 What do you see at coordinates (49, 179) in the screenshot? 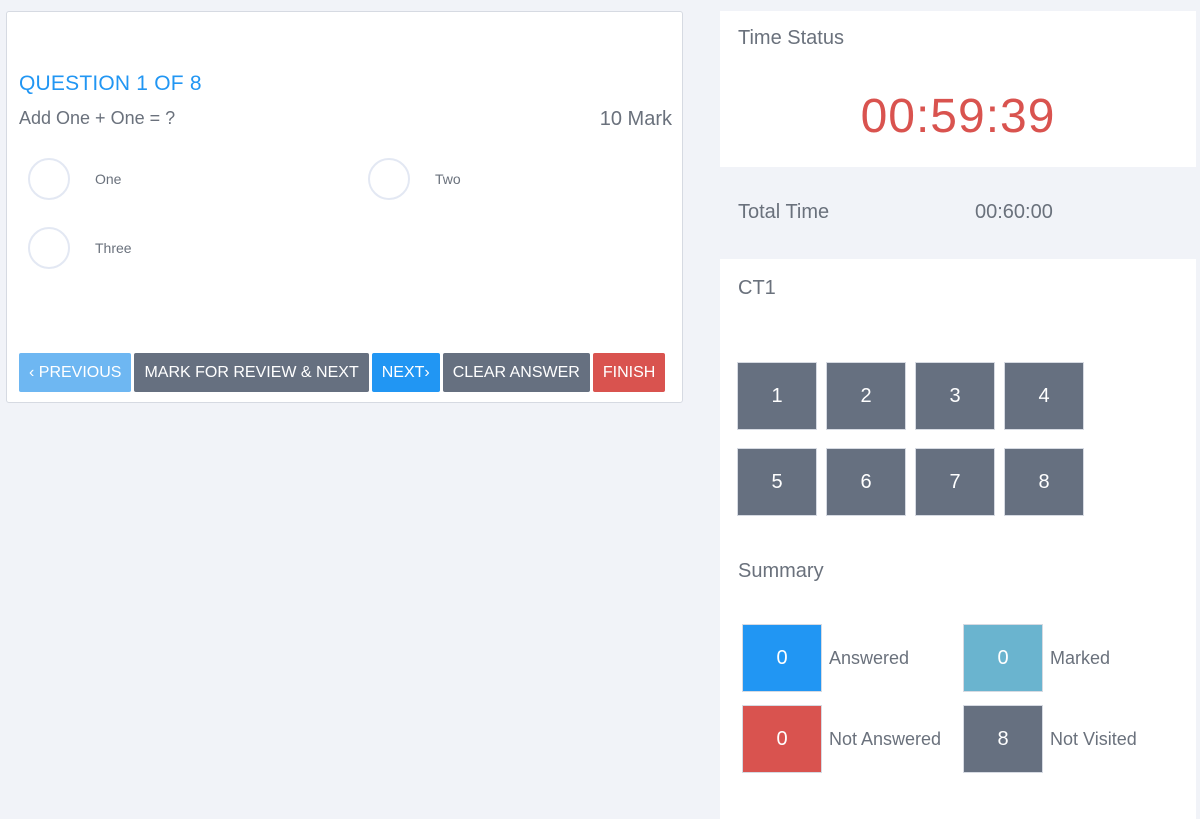
I see `option-one-radio` at bounding box center [49, 179].